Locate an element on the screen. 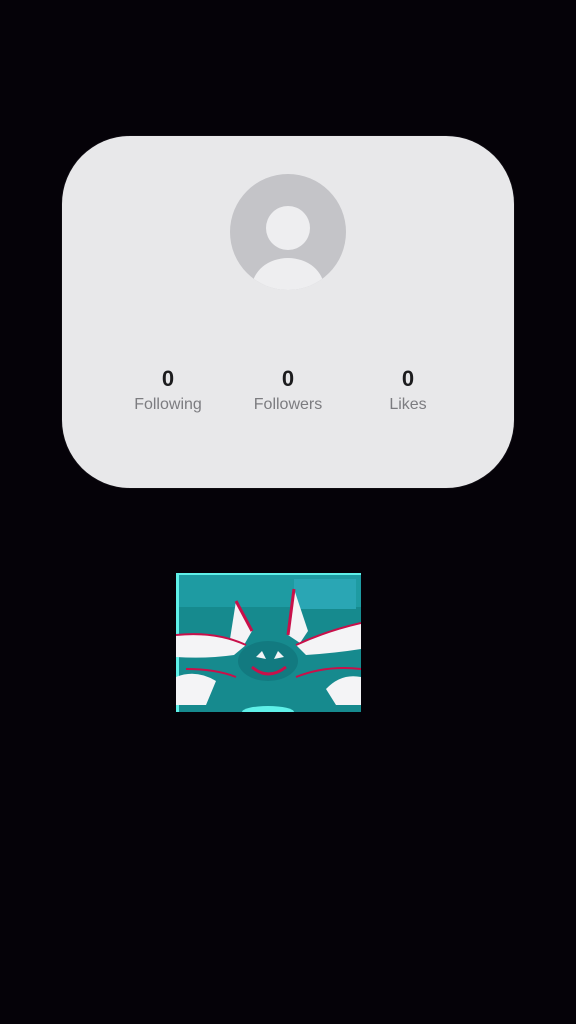 The height and width of the screenshot is (1024, 576). video-thumbnail-art is located at coordinates (268, 642).